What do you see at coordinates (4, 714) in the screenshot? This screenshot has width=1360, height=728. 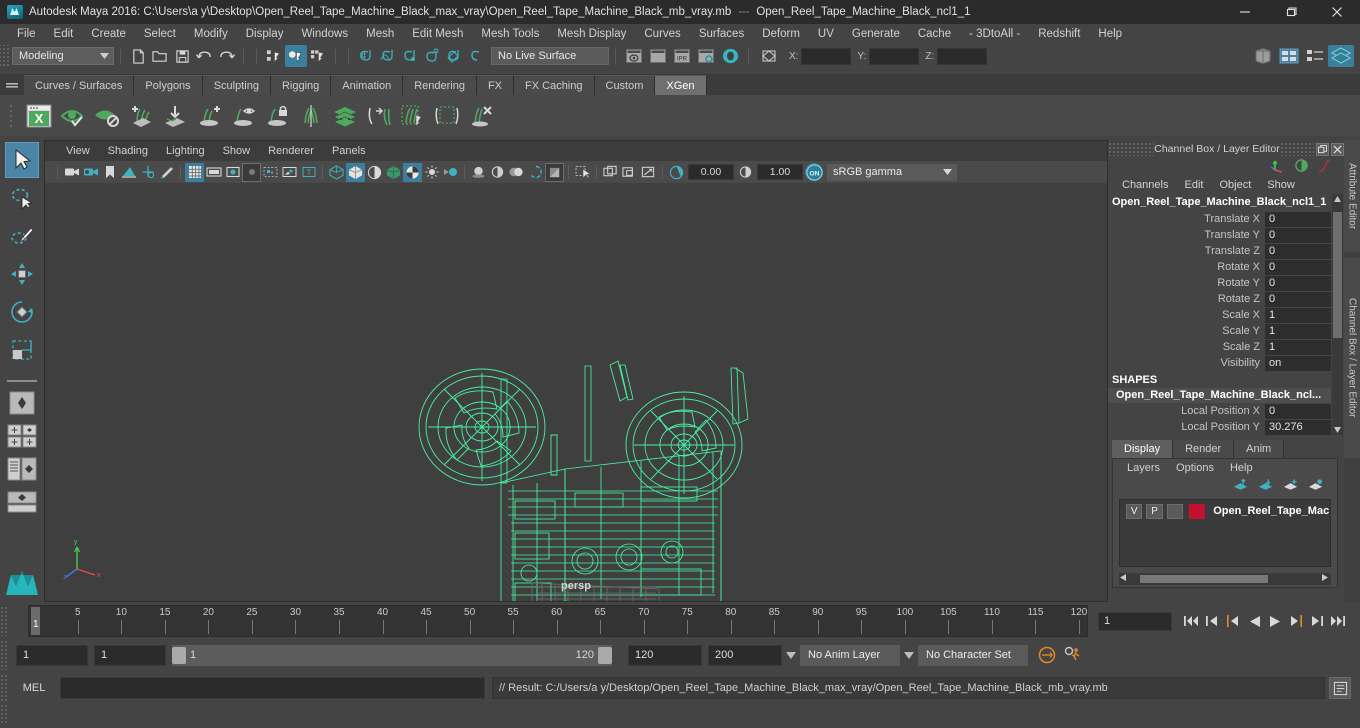 I see `help-line-grip` at bounding box center [4, 714].